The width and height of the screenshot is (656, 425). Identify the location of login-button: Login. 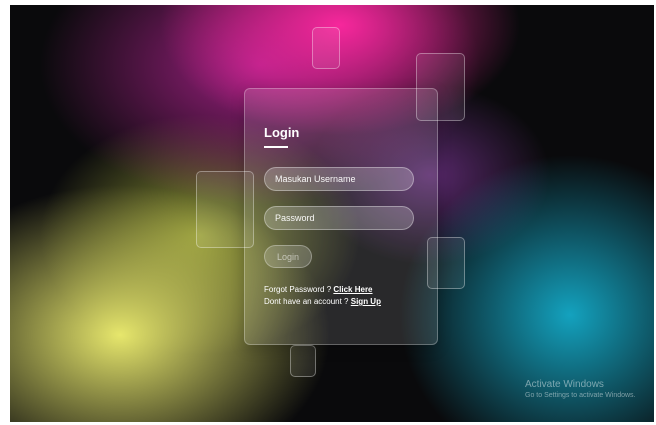
(288, 256).